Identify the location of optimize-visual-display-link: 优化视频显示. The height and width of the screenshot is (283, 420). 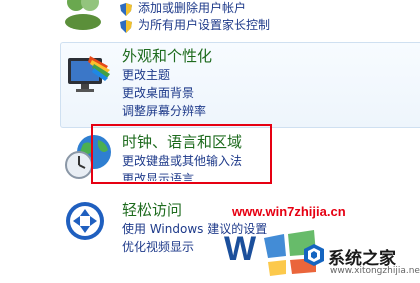
(158, 247).